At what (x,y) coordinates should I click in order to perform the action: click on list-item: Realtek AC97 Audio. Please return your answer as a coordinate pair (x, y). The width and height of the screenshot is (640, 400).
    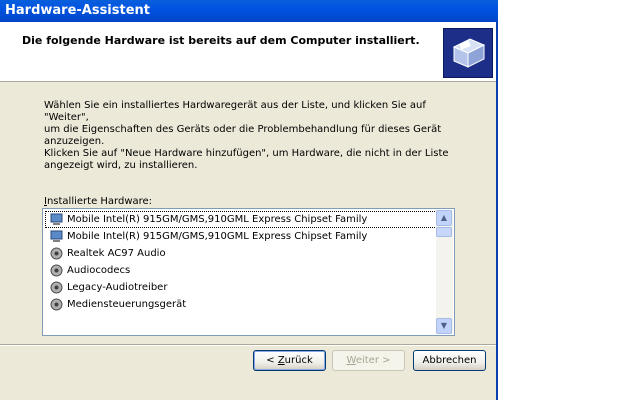
    Looking at the image, I should click on (241, 253).